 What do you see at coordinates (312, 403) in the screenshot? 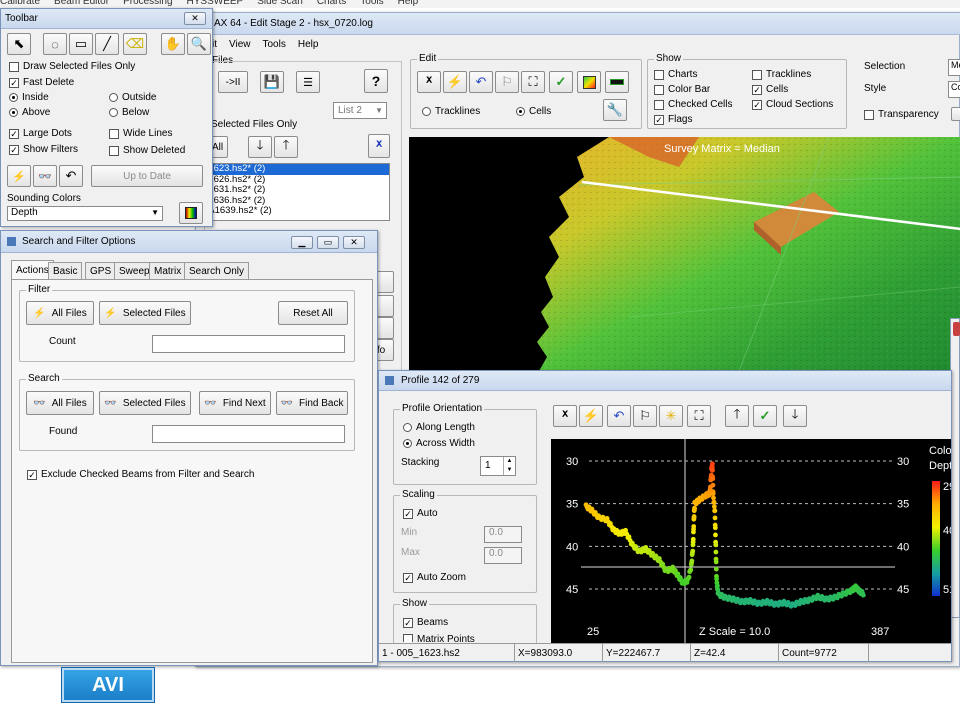
I see `find-back-button: 👓 Find Back` at bounding box center [312, 403].